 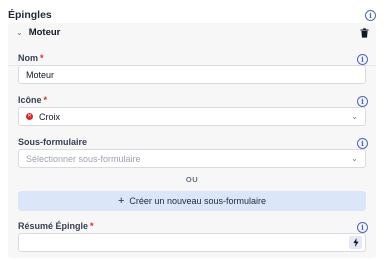 I want to click on pin-panel-header: ⌄ Moteur, so click(x=192, y=32).